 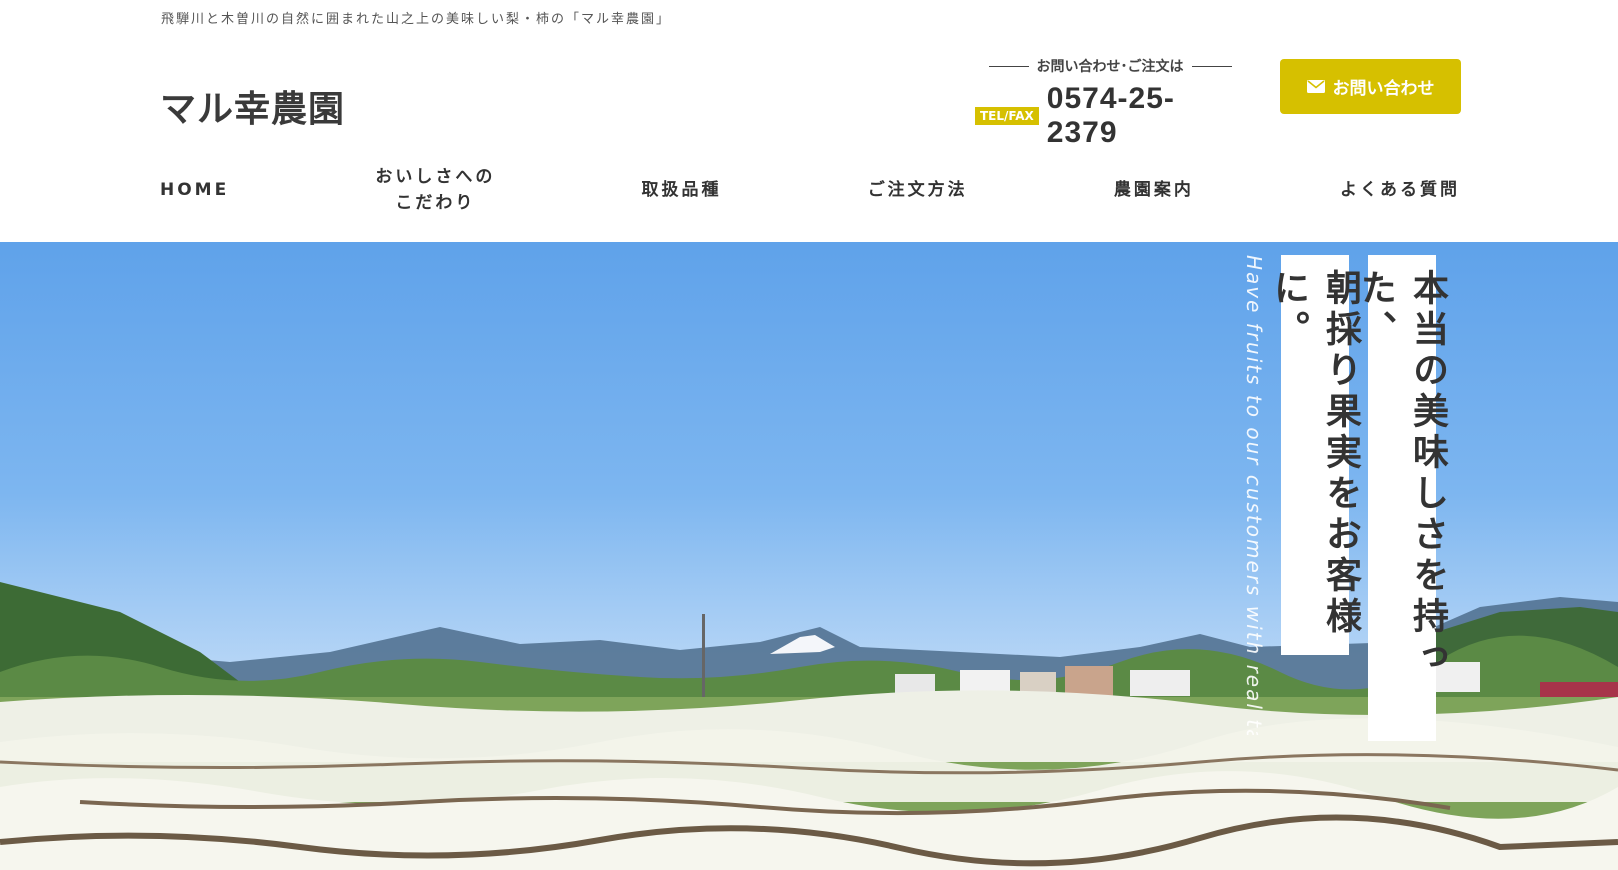 I want to click on nav-item-home: HOME, so click(x=194, y=190).